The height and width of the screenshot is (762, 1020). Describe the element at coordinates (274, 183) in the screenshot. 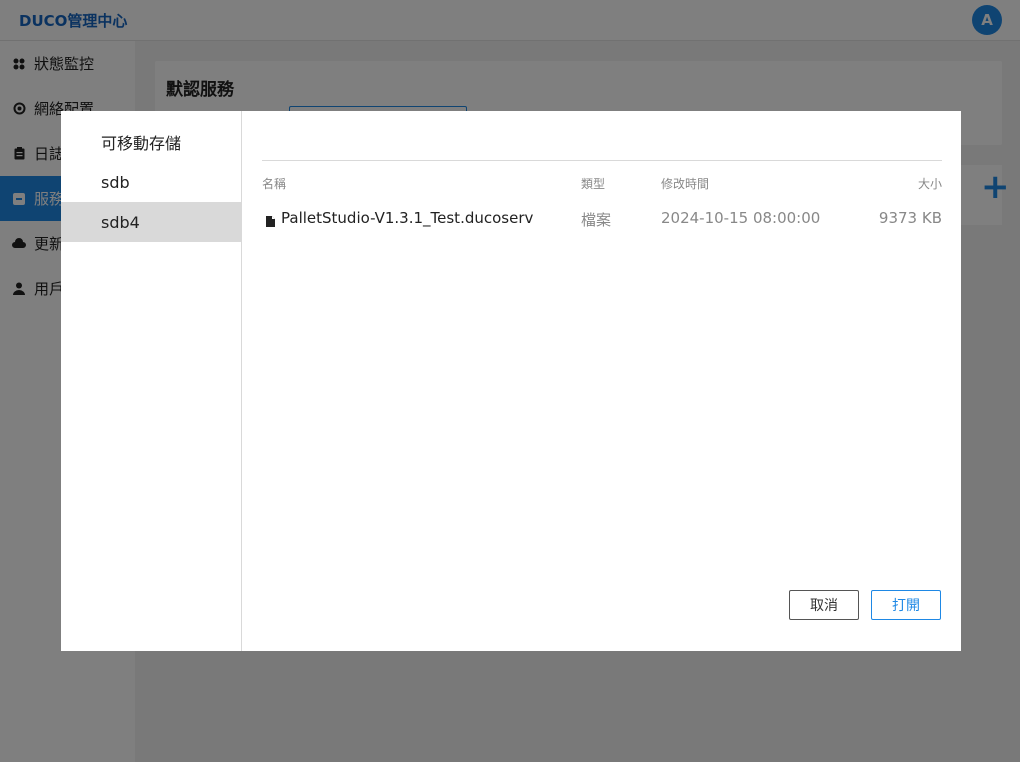

I see `column-header-name: 名稱` at that location.